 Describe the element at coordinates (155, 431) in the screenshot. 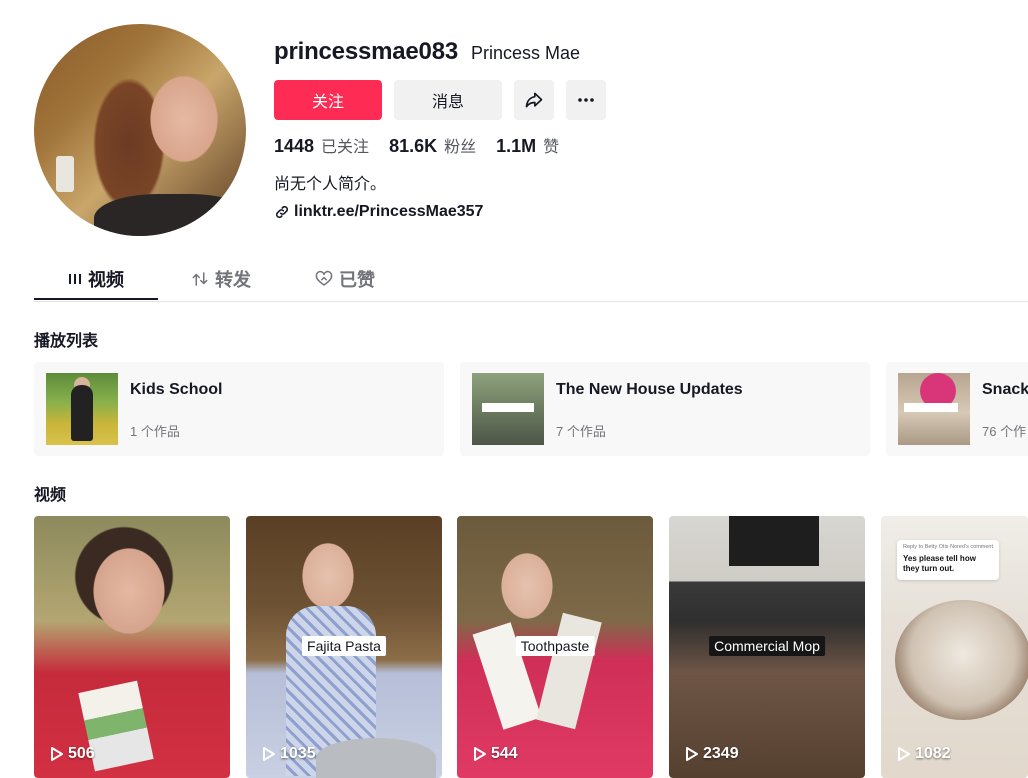

I see `playlist-count: 1 个作品` at that location.